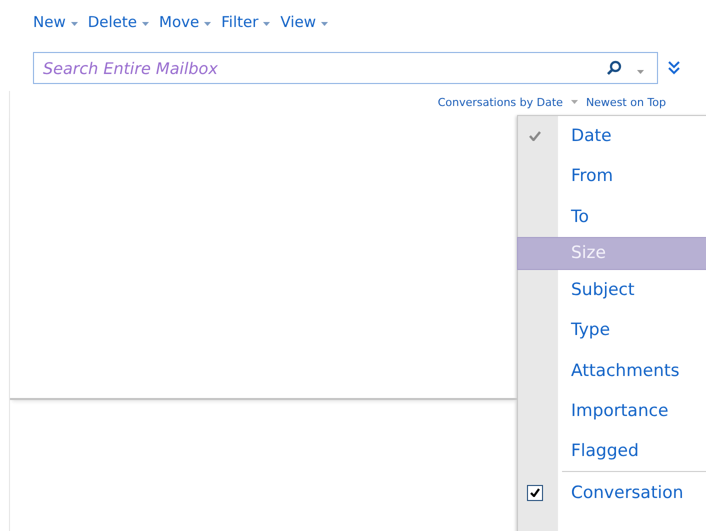 This screenshot has width=706, height=531. Describe the element at coordinates (614, 68) in the screenshot. I see `search-icon` at that location.